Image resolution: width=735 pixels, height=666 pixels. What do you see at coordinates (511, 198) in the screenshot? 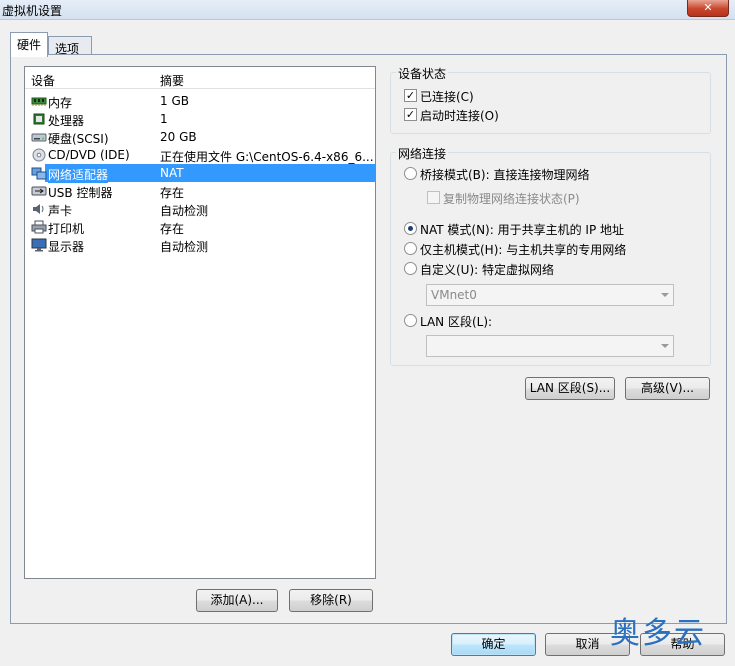
I see `replicate-state-label: 复制物理网络连接状态(P)` at bounding box center [511, 198].